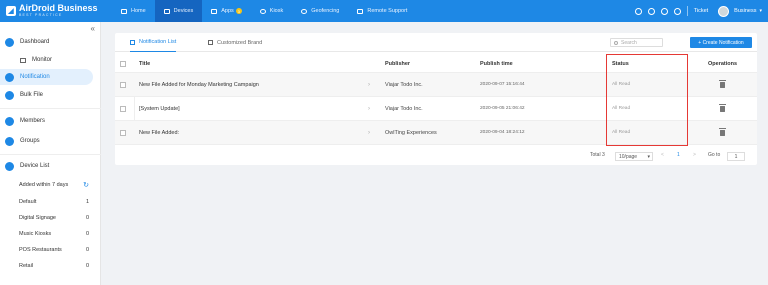 The height and width of the screenshot is (285, 768). I want to click on device-group-pos-restaurants: POS Restaurants 0, so click(54, 250).